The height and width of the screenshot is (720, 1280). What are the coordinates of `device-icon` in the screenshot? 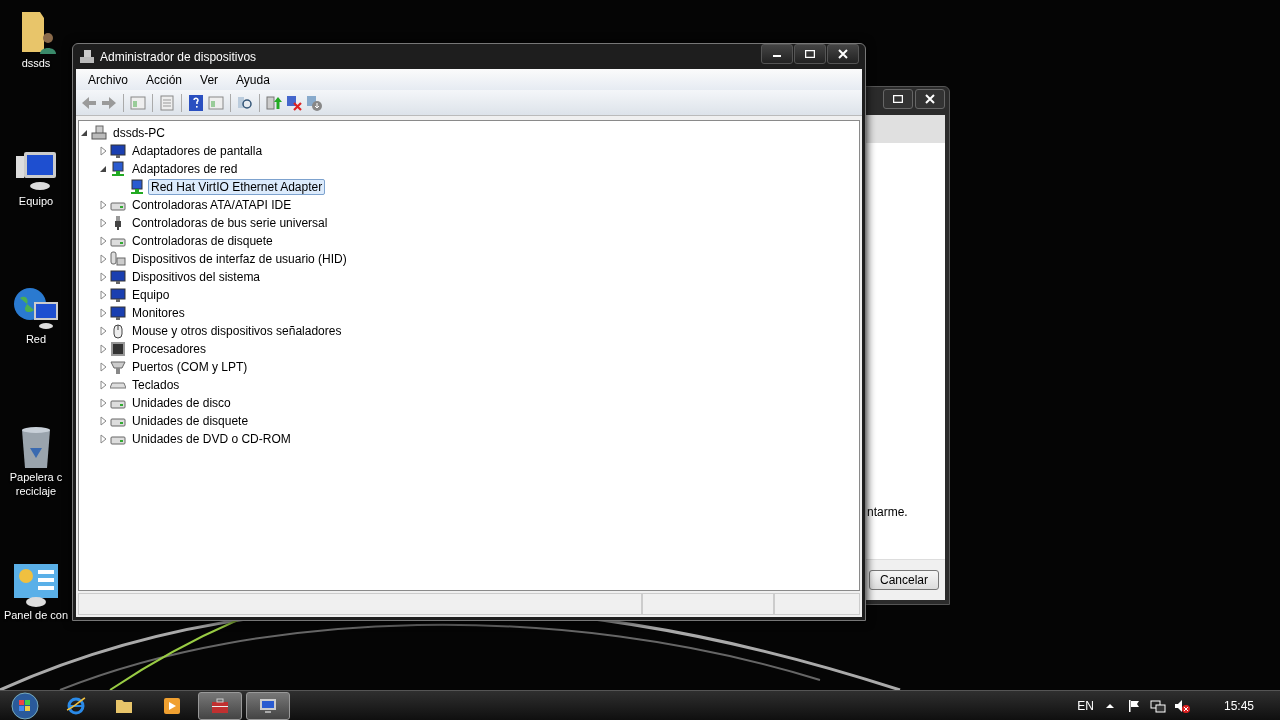 It's located at (118, 259).